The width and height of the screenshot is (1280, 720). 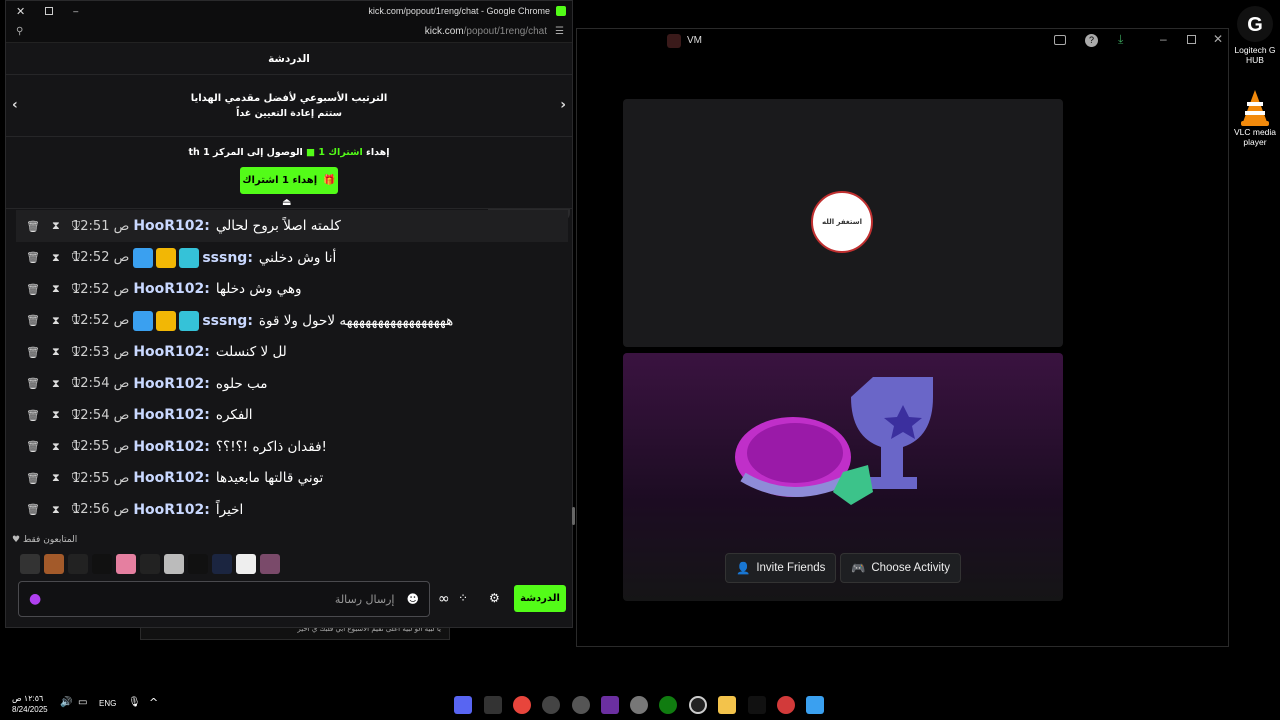 What do you see at coordinates (311, 152) in the screenshot?
I see `gift-icon: ■` at bounding box center [311, 152].